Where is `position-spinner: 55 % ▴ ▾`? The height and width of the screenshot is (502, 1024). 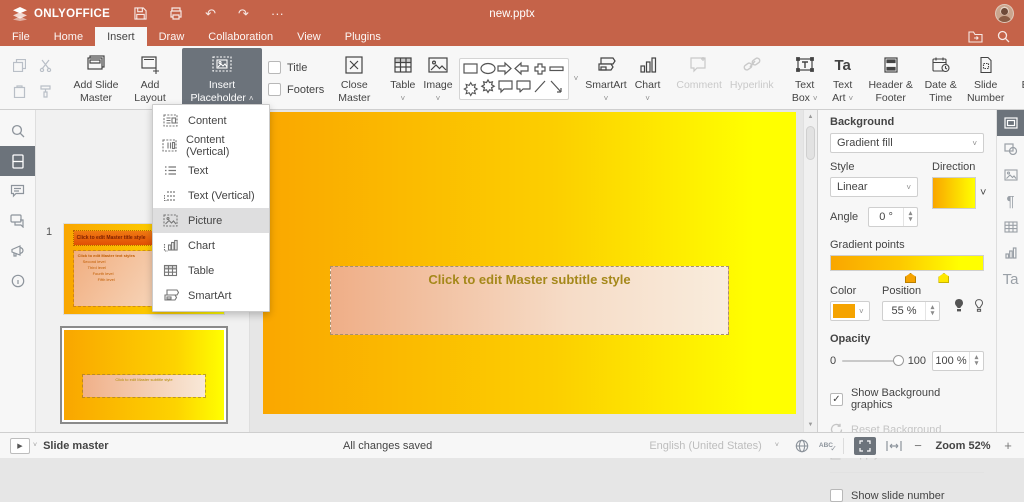
position-spinner: 55 % ▴ ▾ is located at coordinates (911, 311).